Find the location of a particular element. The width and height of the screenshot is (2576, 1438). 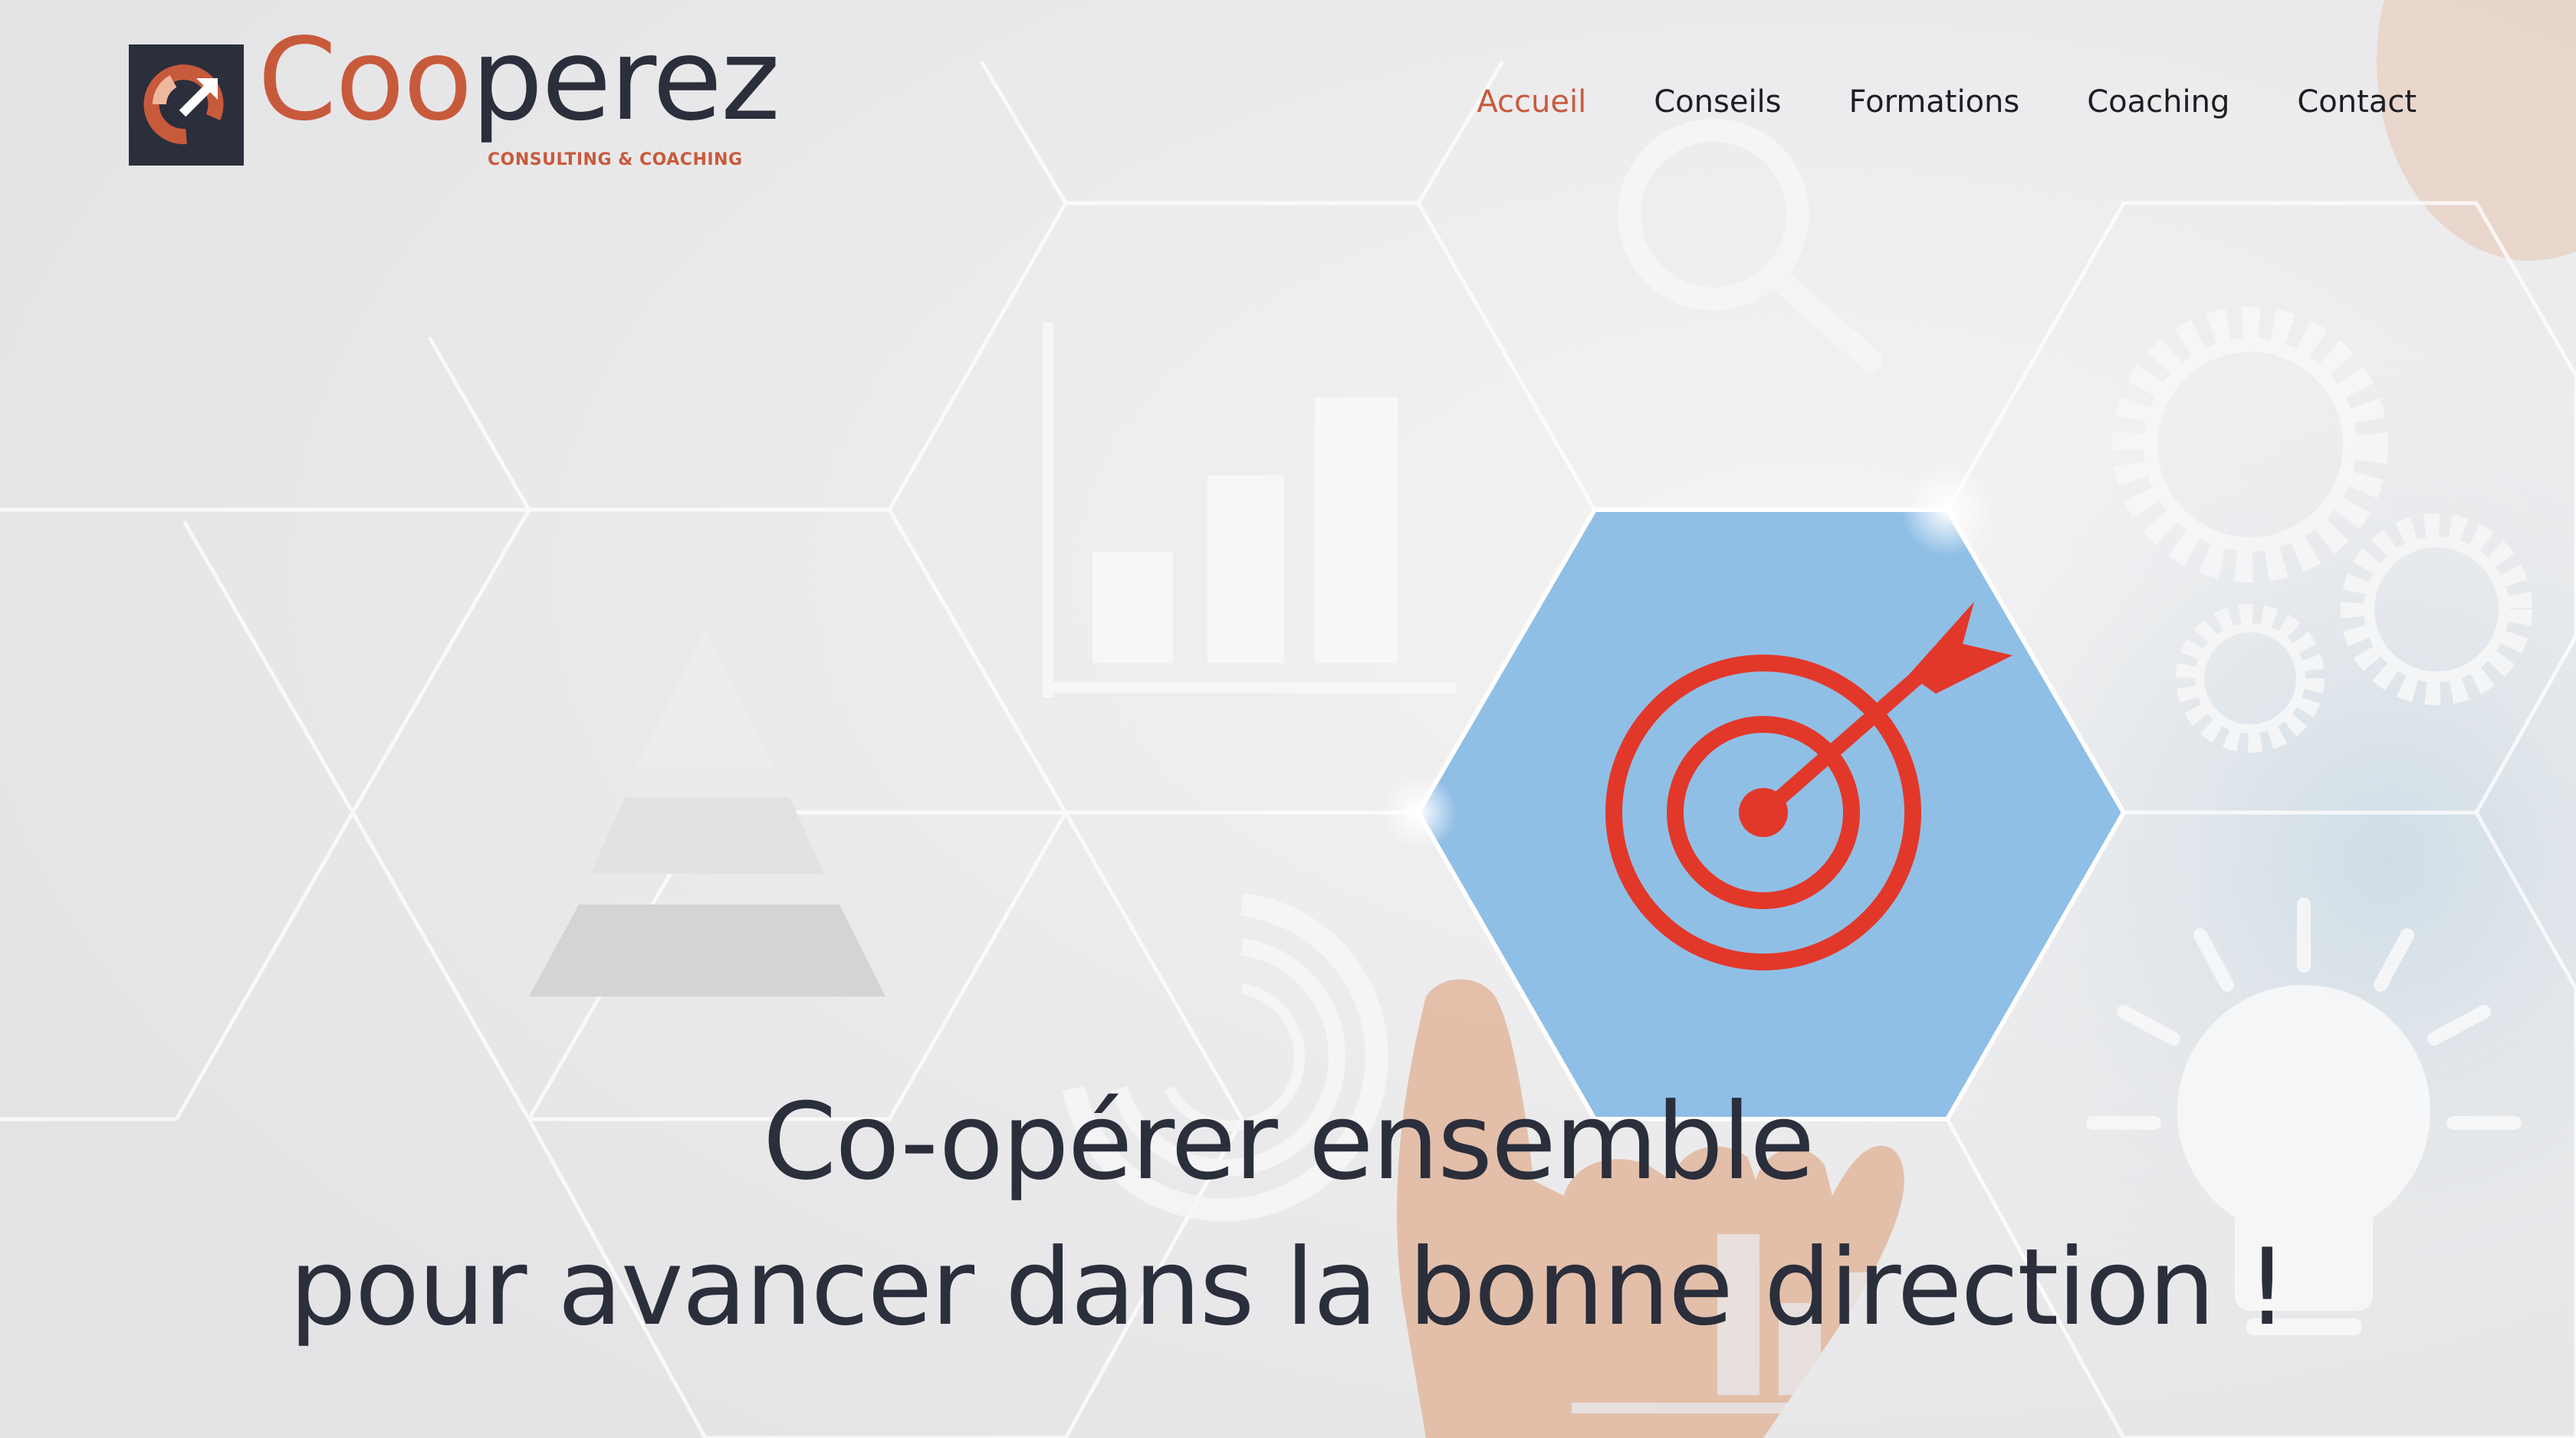

logo-wordmark: Cooperez is located at coordinates (519, 79).